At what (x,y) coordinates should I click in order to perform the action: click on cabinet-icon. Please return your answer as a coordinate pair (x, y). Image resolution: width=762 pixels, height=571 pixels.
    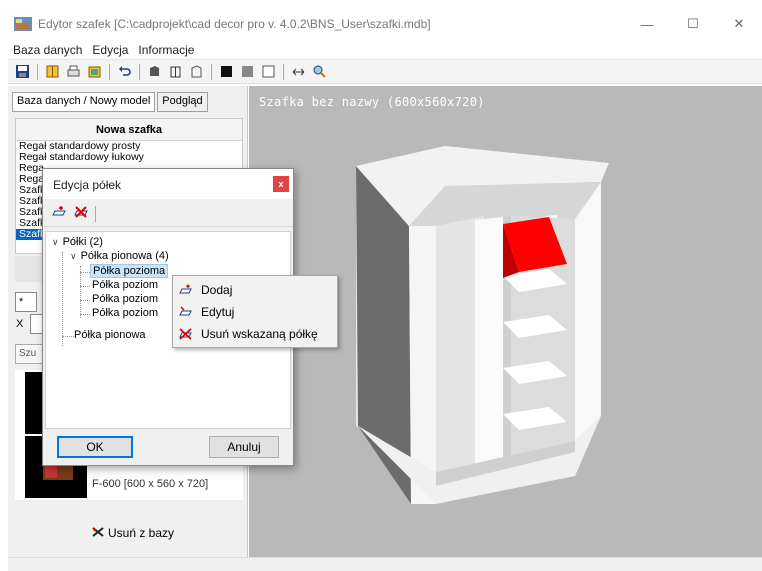
    Looking at the image, I should click on (52, 71).